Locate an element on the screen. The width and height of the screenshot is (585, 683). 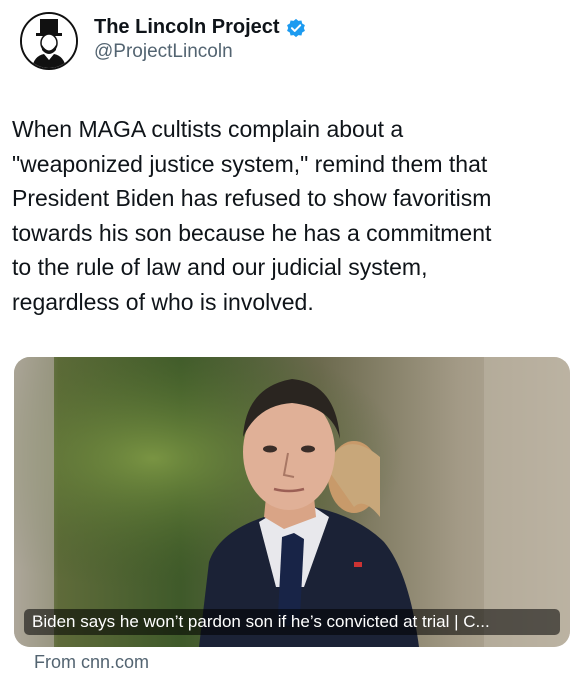
handle: @ProjectLincoln is located at coordinates (200, 52).